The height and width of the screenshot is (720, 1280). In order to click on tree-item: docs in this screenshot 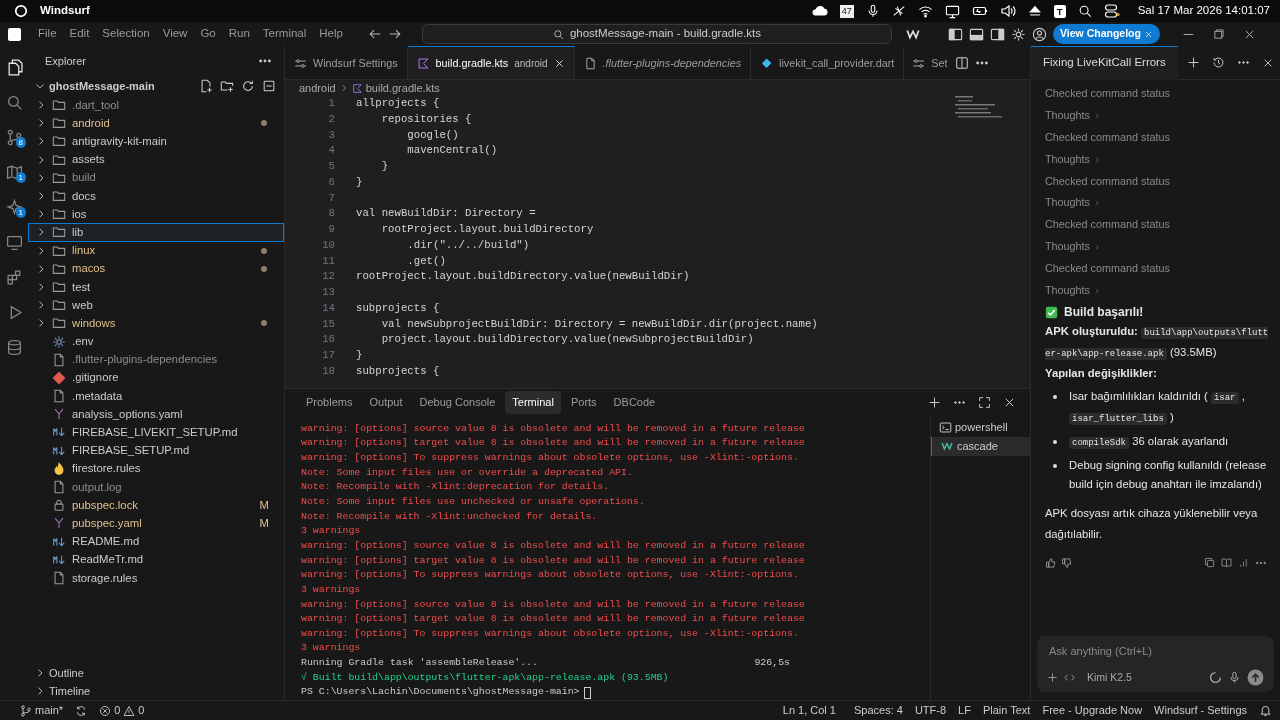, I will do `click(156, 196)`.